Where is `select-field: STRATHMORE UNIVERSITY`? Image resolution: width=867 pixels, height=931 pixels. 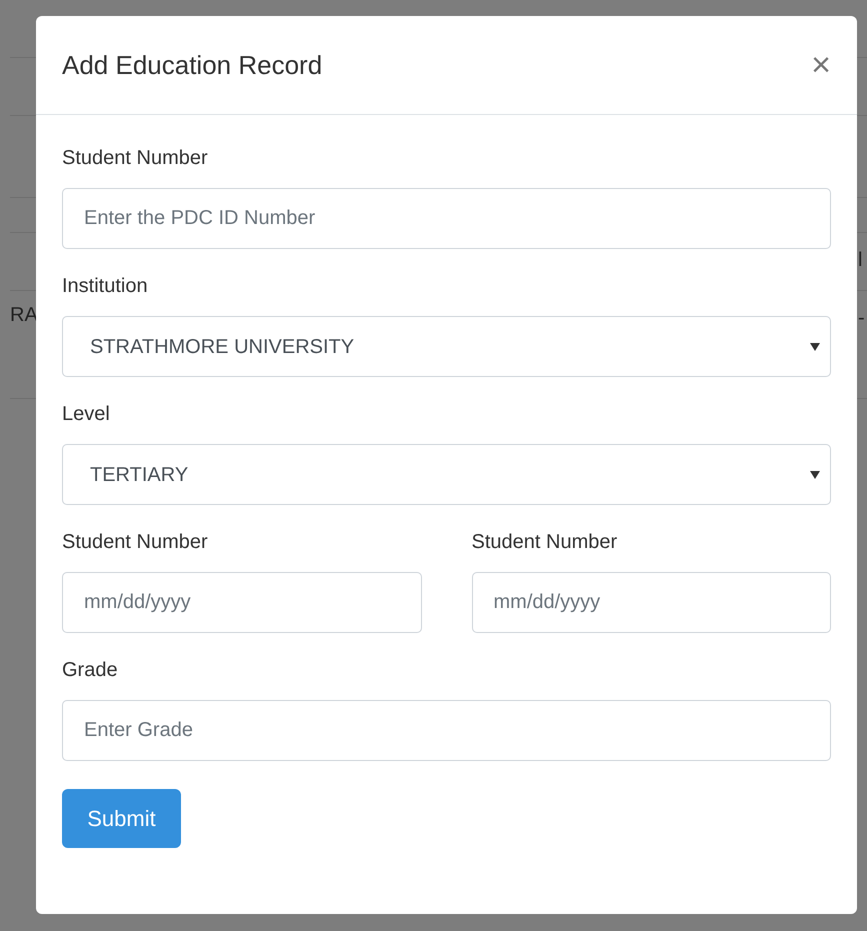 select-field: STRATHMORE UNIVERSITY is located at coordinates (446, 346).